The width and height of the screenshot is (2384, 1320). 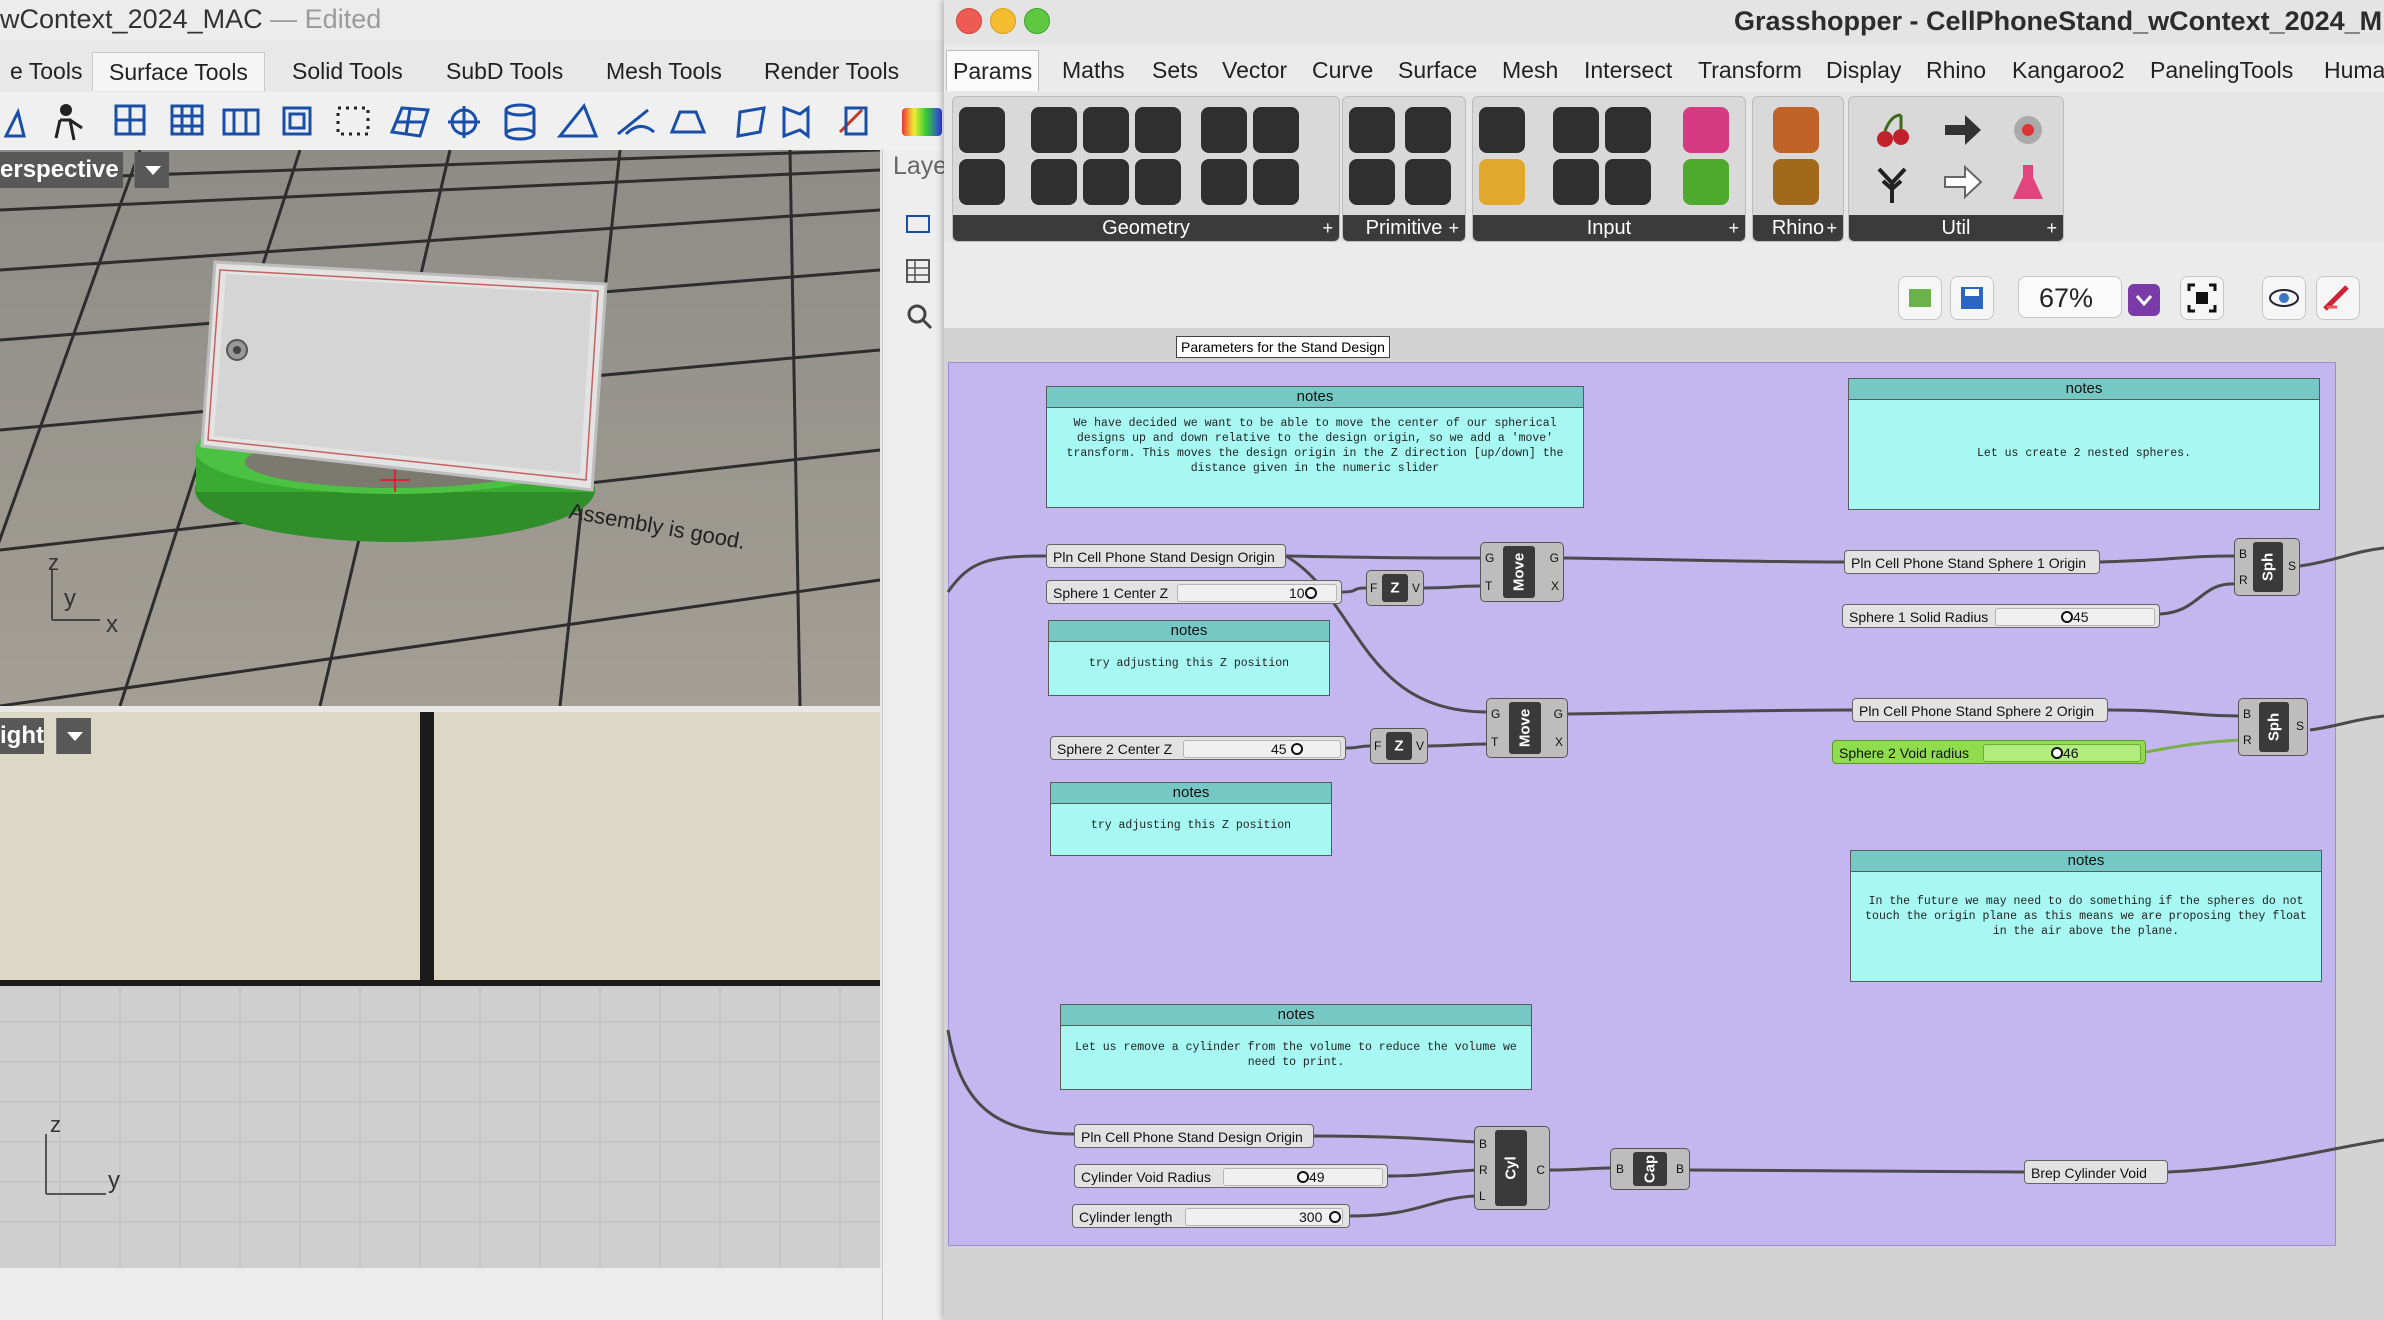 I want to click on points-surface-icon, so click(x=353, y=121).